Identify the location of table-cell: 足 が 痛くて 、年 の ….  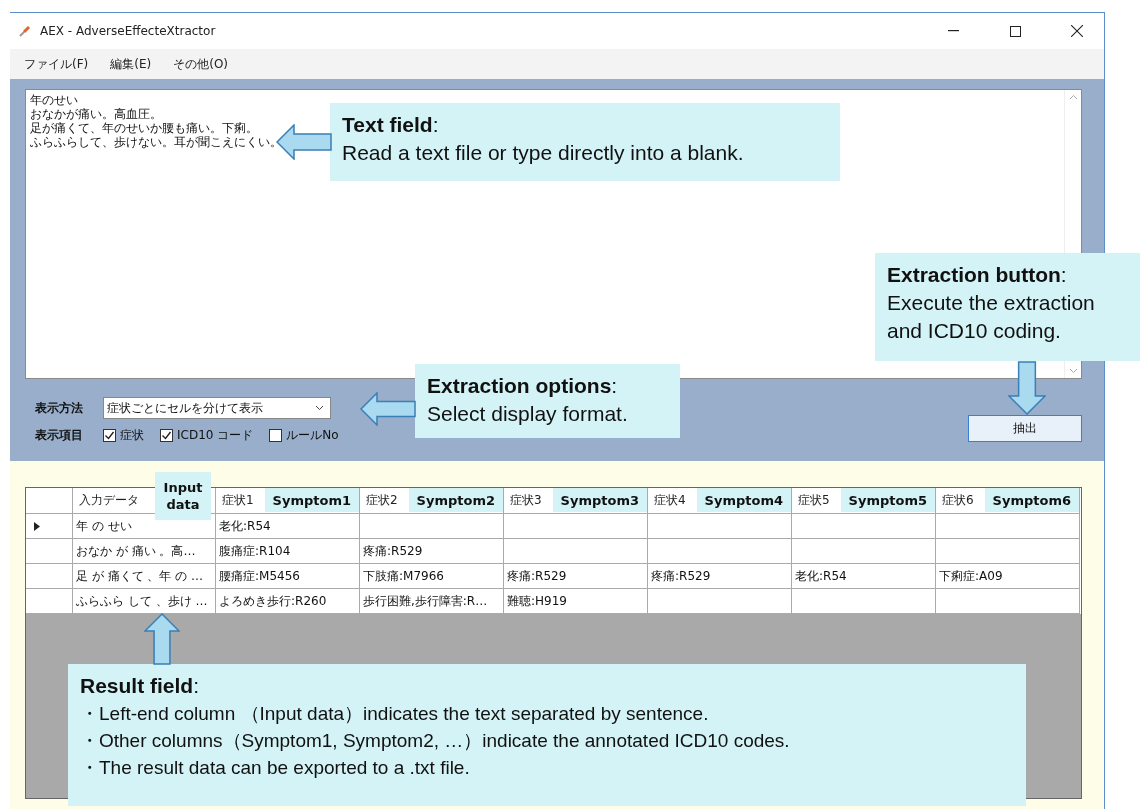
(144, 576).